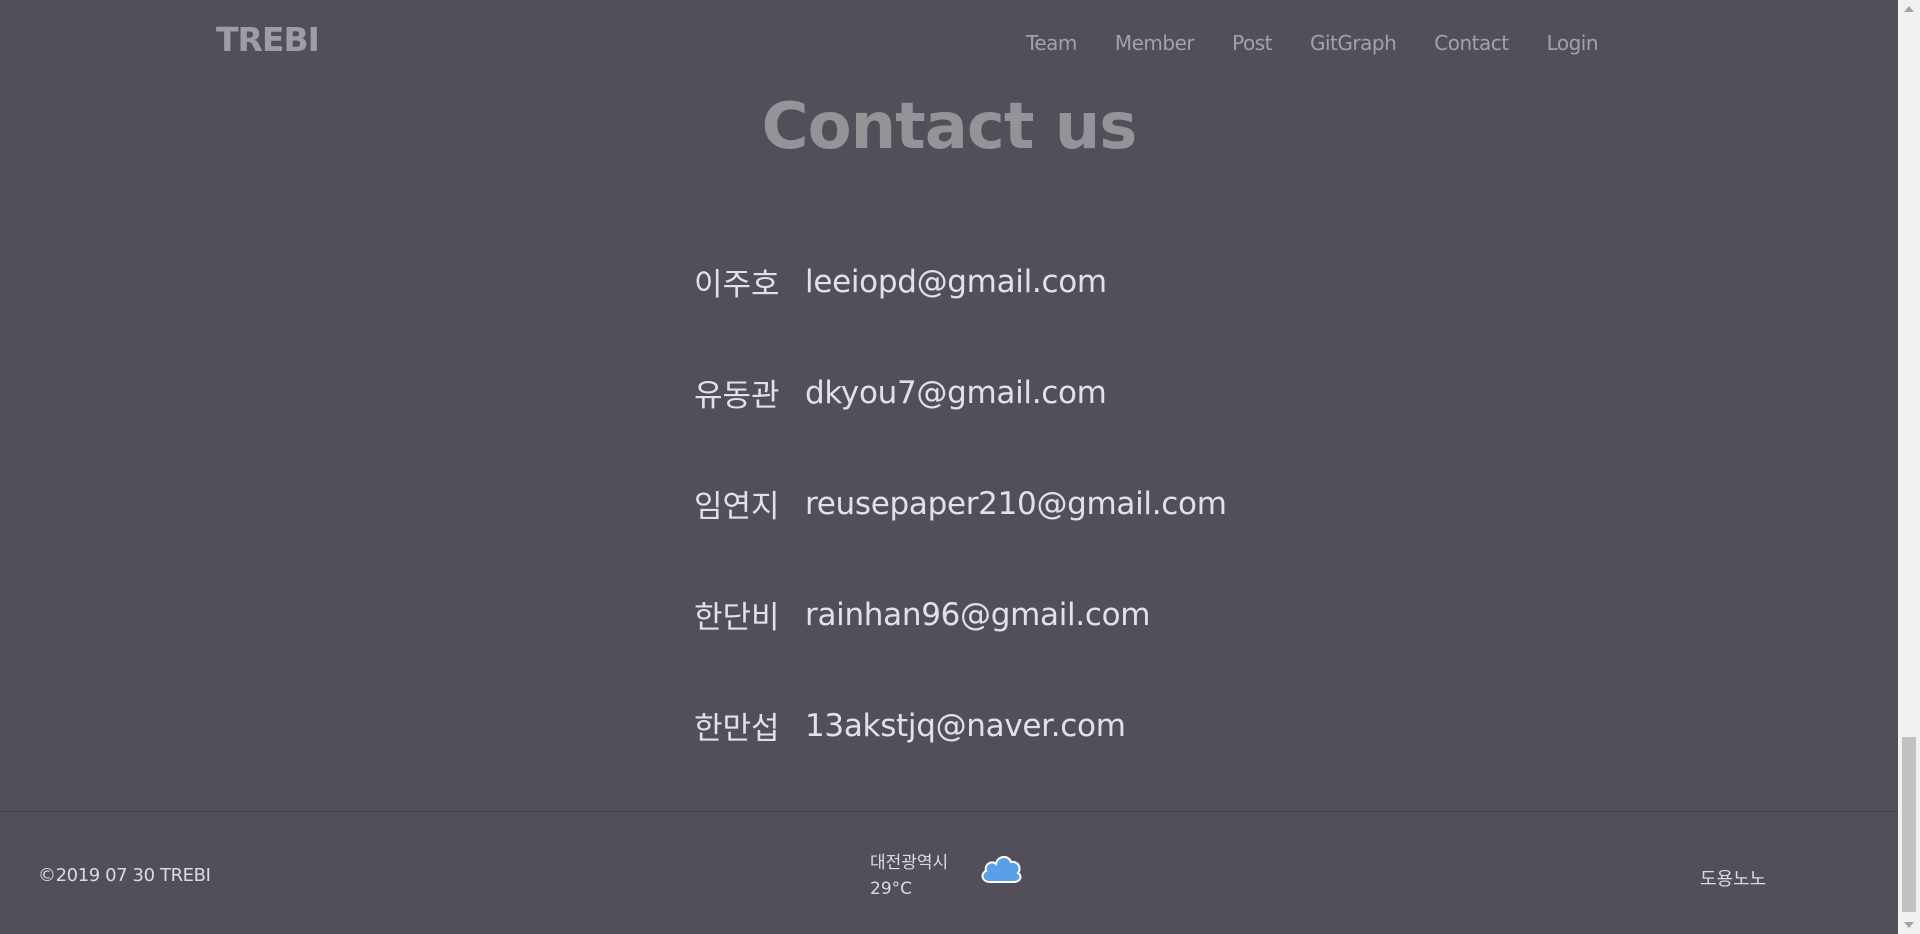 The height and width of the screenshot is (934, 1920). Describe the element at coordinates (737, 618) in the screenshot. I see `contact-name: 한단비` at that location.